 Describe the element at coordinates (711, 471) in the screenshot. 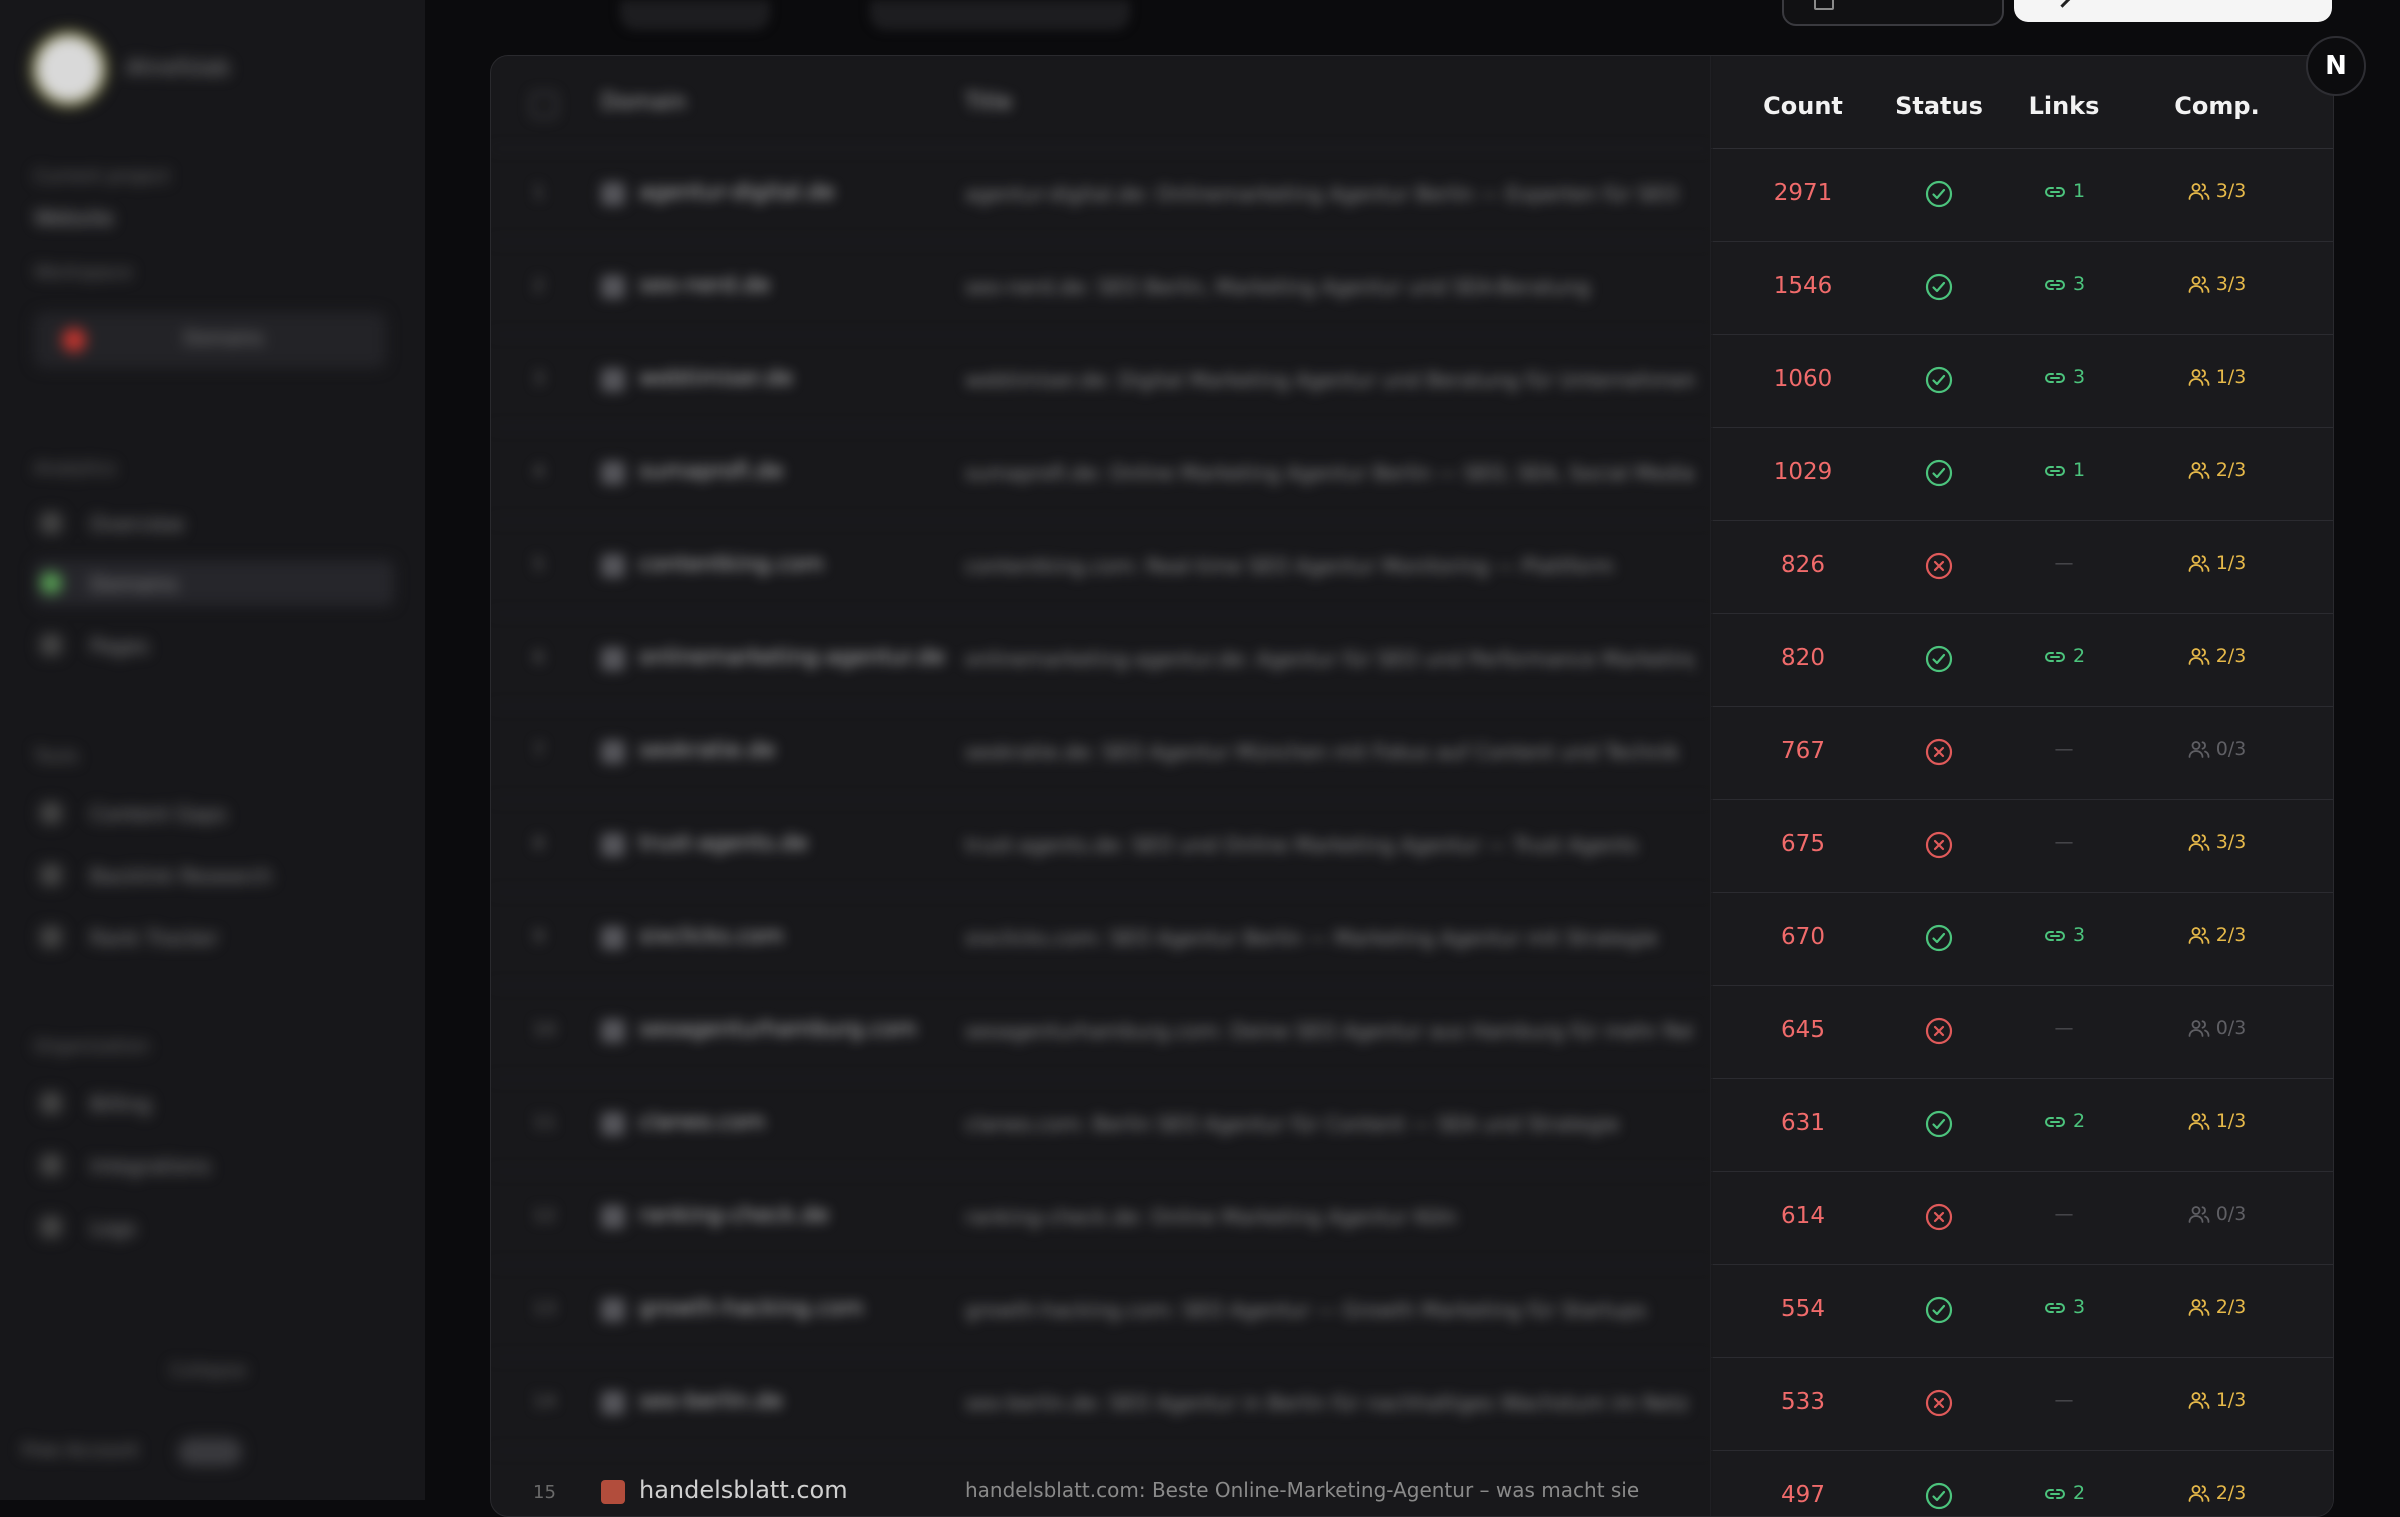

I see `row-domain: sumaprofi.de` at that location.